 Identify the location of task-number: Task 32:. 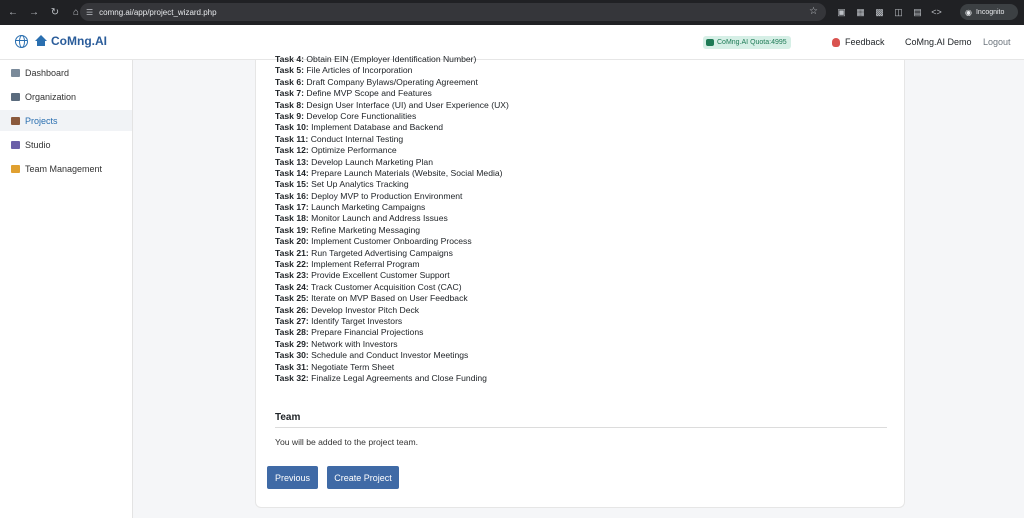
(292, 377).